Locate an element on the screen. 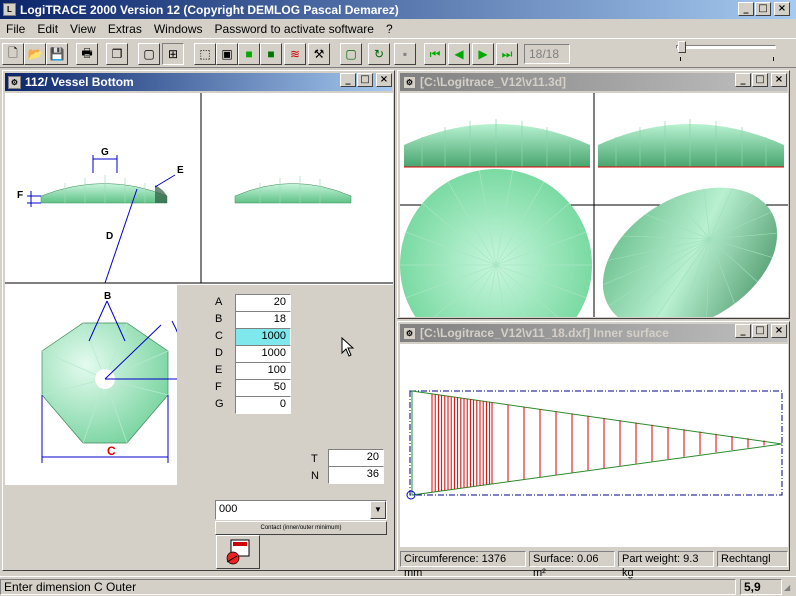 This screenshot has width=796, height=596. first-page-icon: ⏮ is located at coordinates (435, 54).